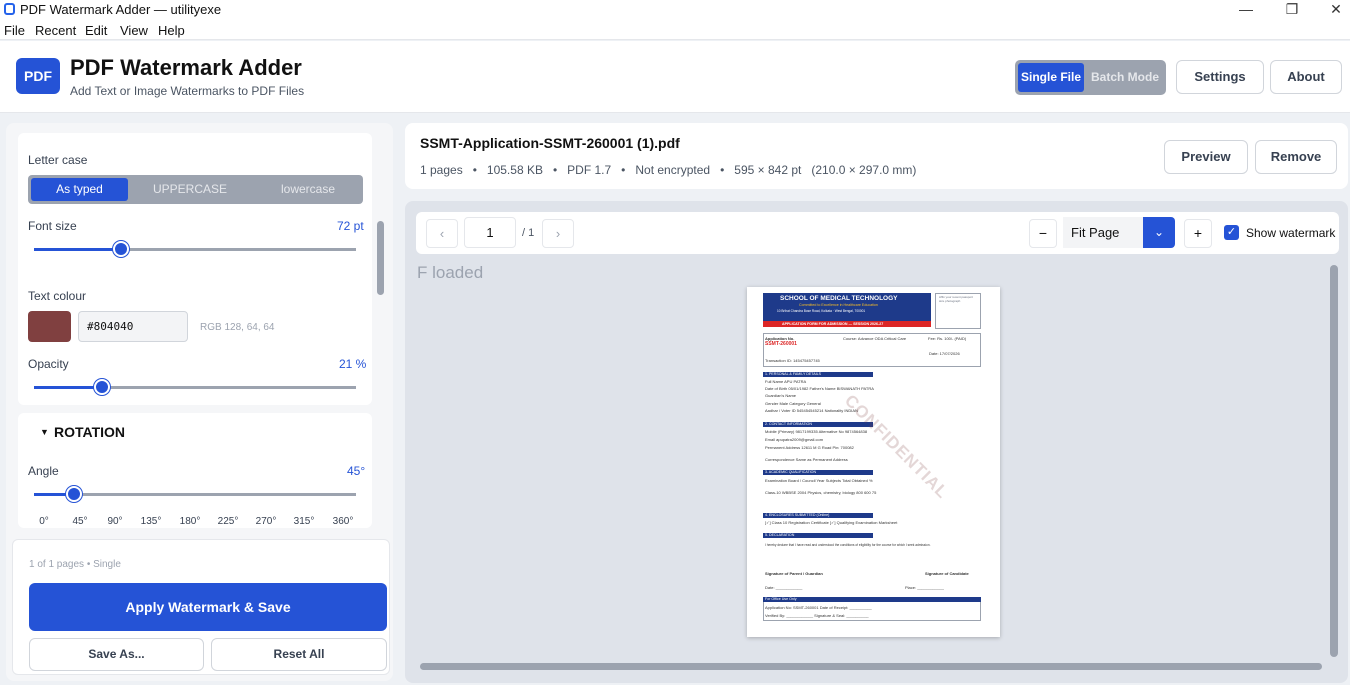 Image resolution: width=1350 pixels, height=685 pixels. Describe the element at coordinates (675, 10) in the screenshot. I see `title-bar: PDF Watermark Adder — utilityexe — ❐ ✕` at that location.